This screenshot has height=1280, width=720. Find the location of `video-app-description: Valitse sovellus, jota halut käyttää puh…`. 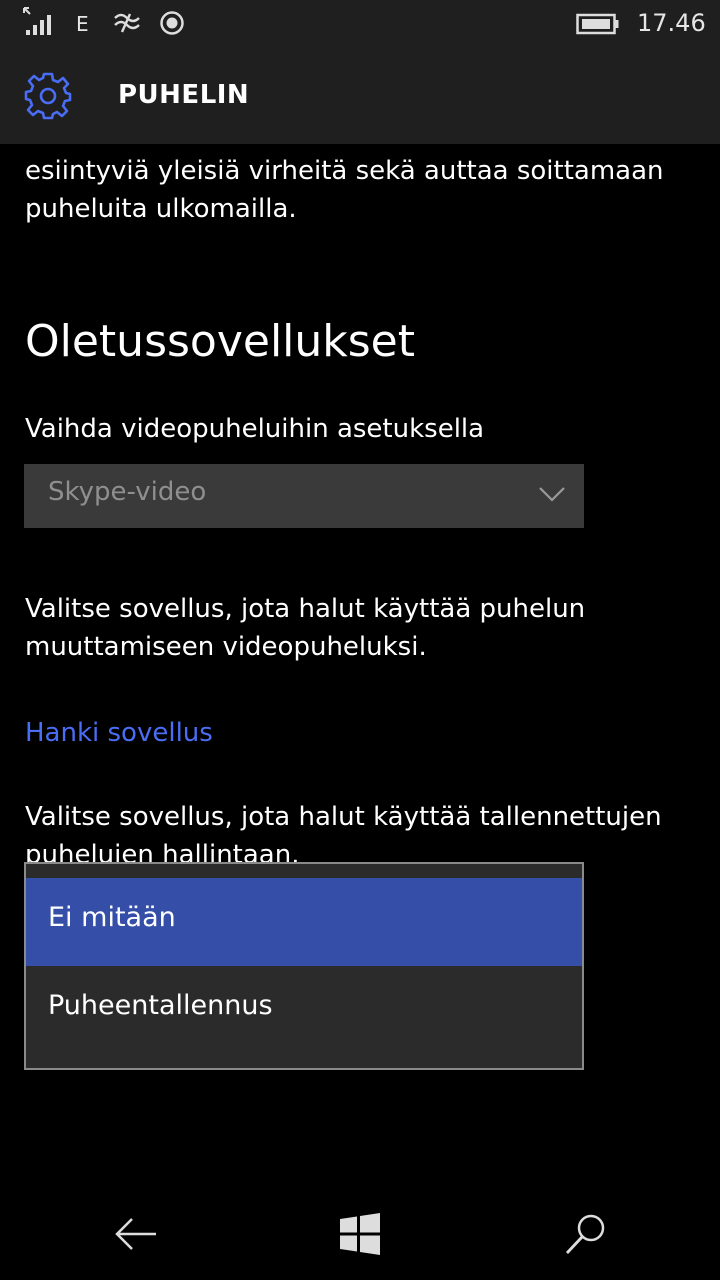

video-app-description: Valitse sovellus, jota halut käyttää puh… is located at coordinates (305, 628).